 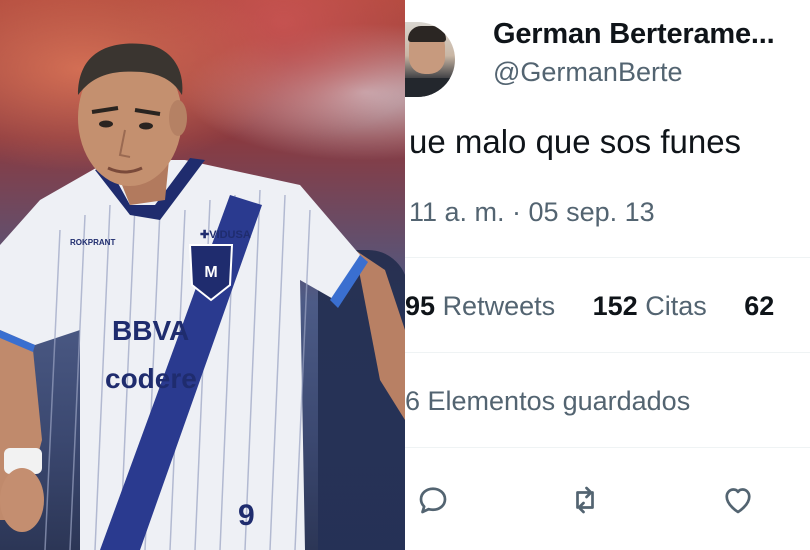 What do you see at coordinates (151, 378) in the screenshot?
I see `svg-text: codere` at bounding box center [151, 378].